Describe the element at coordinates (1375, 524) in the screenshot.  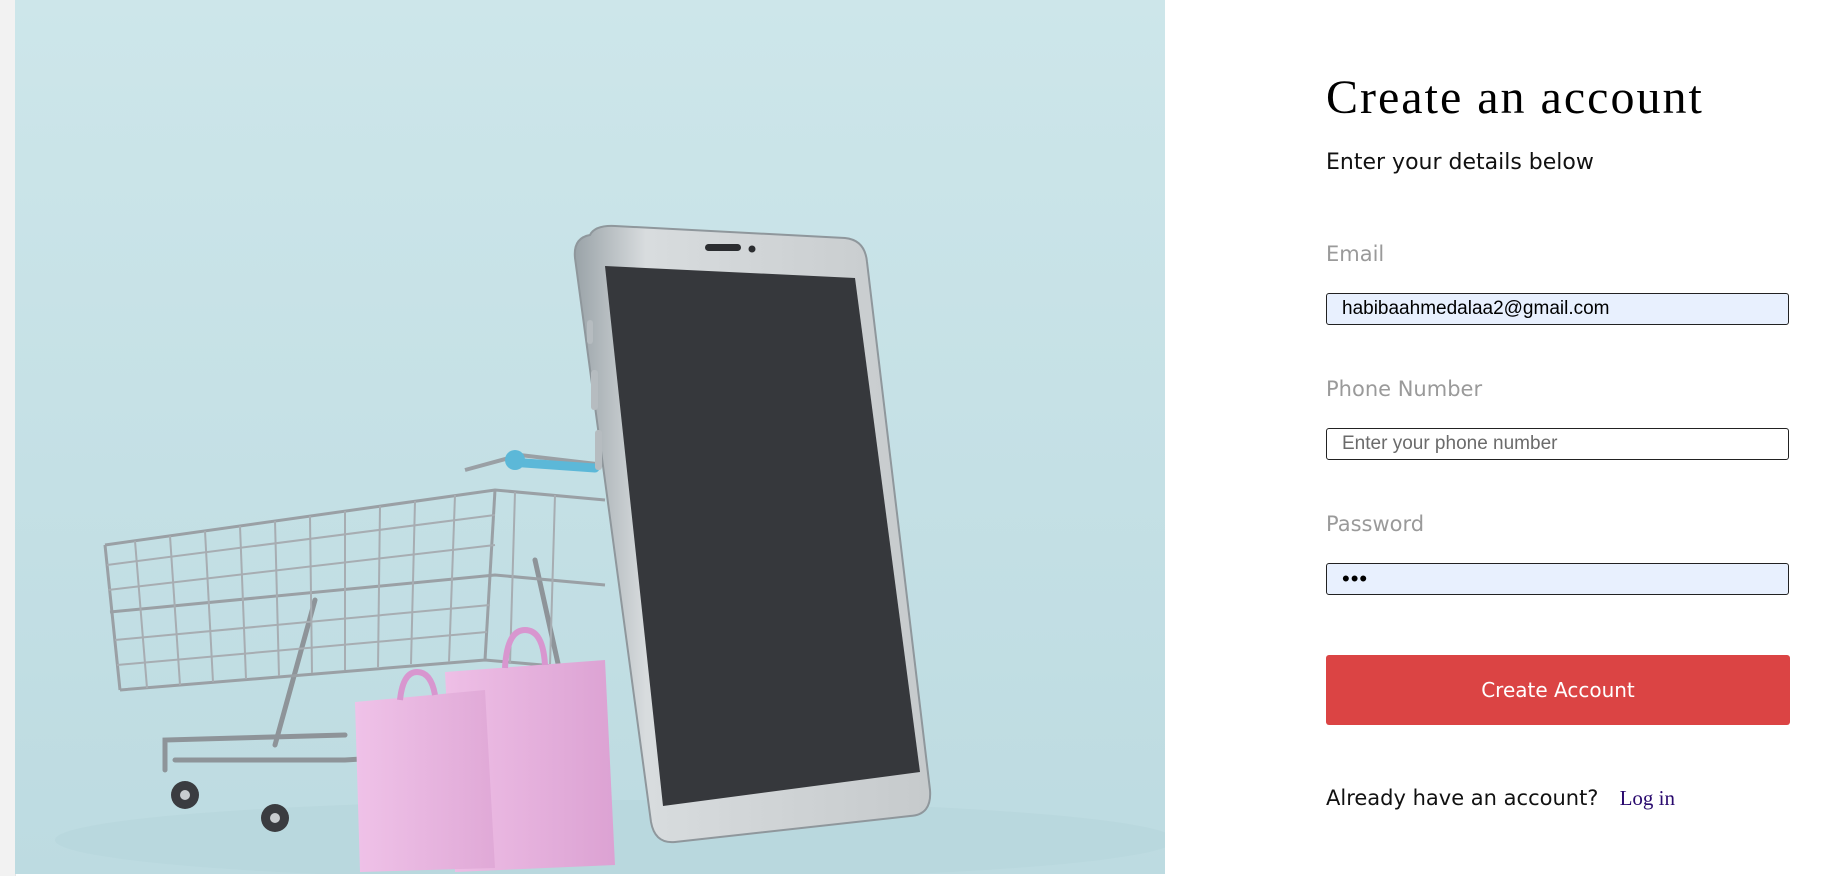
I see `password-label: Password` at that location.